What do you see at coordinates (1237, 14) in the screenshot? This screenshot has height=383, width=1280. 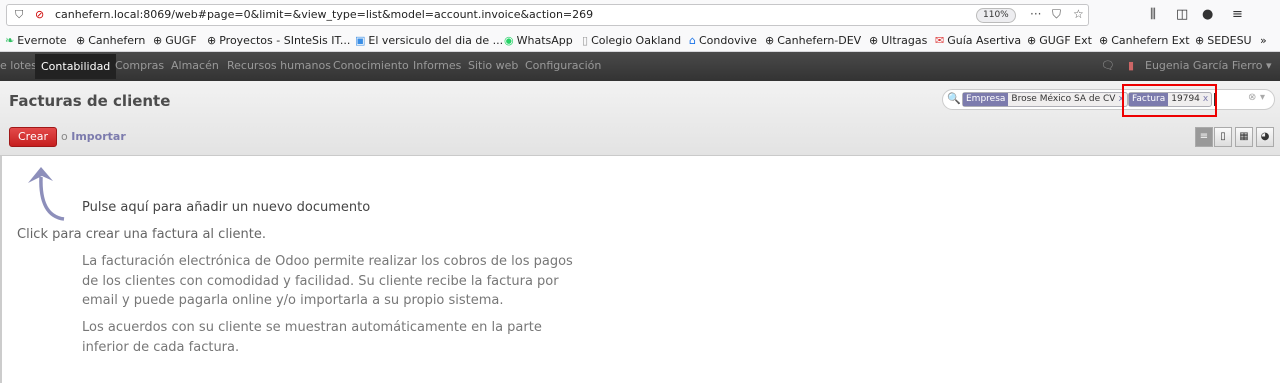 I see `menu-icon: ≡` at bounding box center [1237, 14].